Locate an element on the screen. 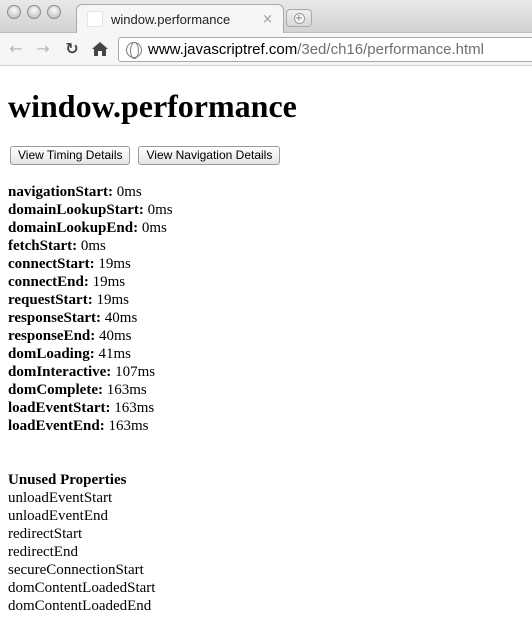 This screenshot has height=637, width=532. reload-icon: ↻ is located at coordinates (72, 48).